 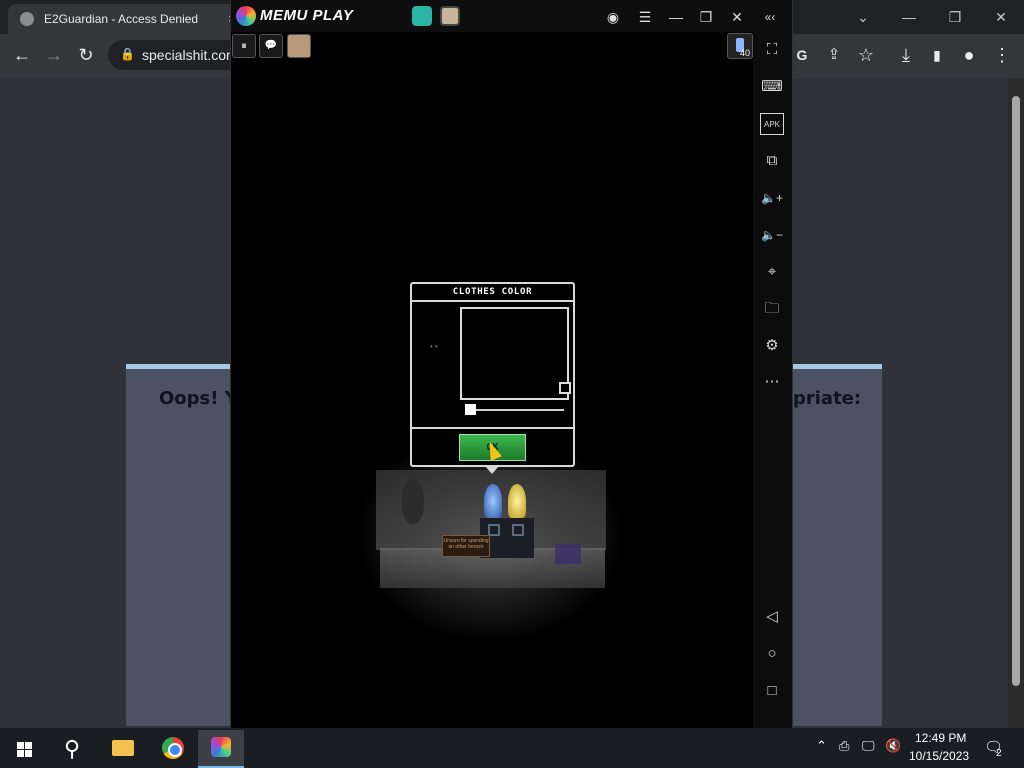 I want to click on network-icon: 🖵, so click(x=868, y=746).